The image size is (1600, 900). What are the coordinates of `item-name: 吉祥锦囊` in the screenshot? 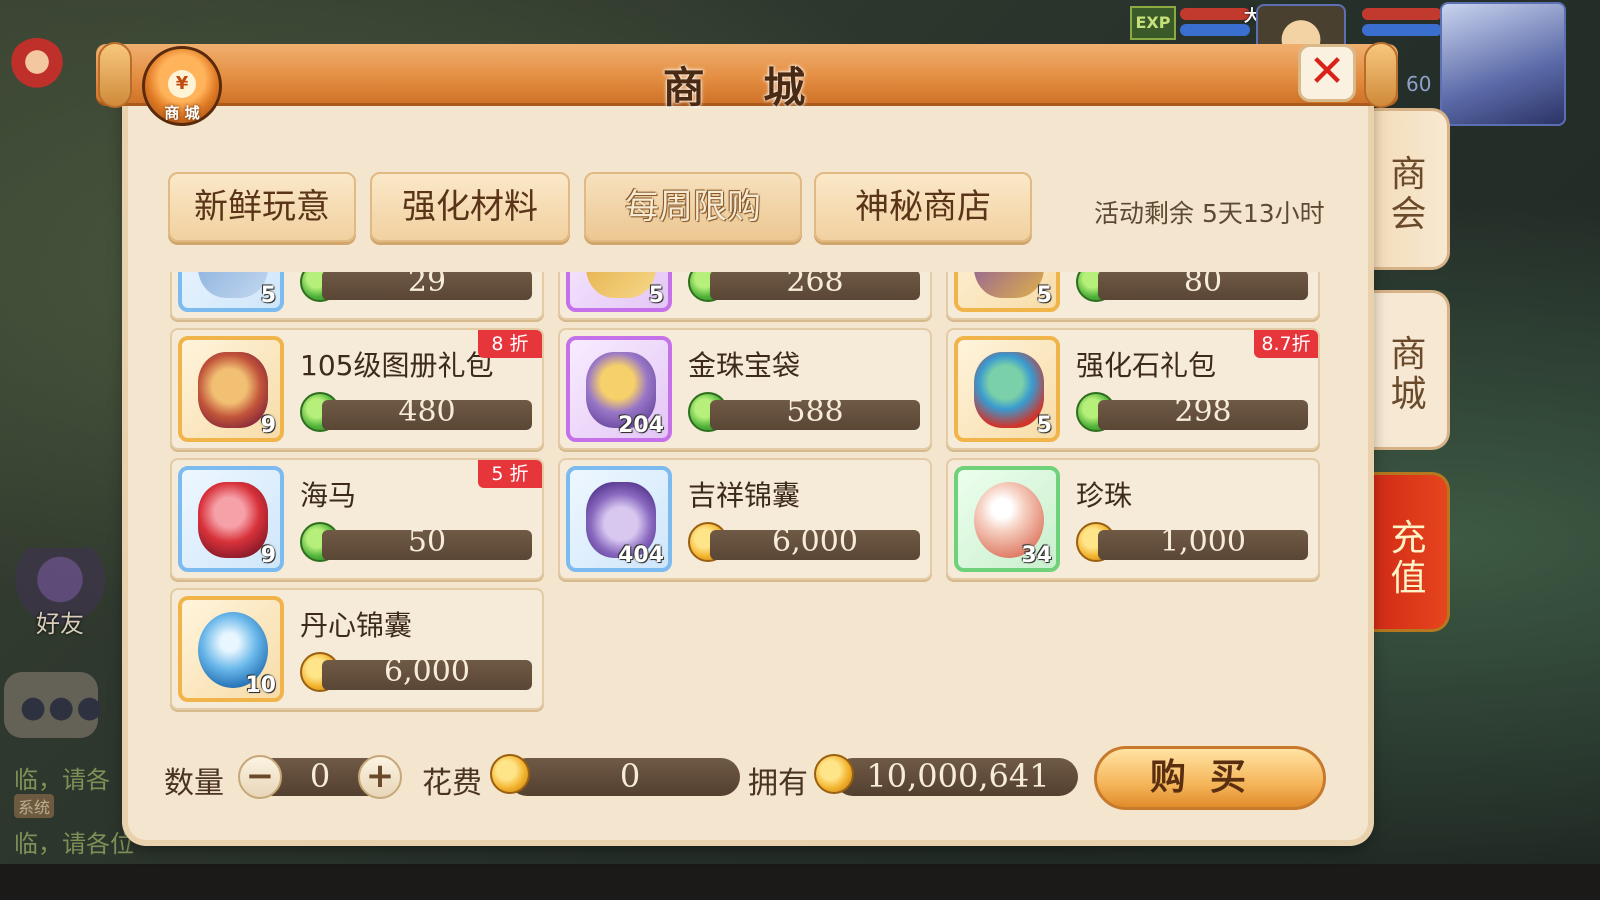 It's located at (744, 495).